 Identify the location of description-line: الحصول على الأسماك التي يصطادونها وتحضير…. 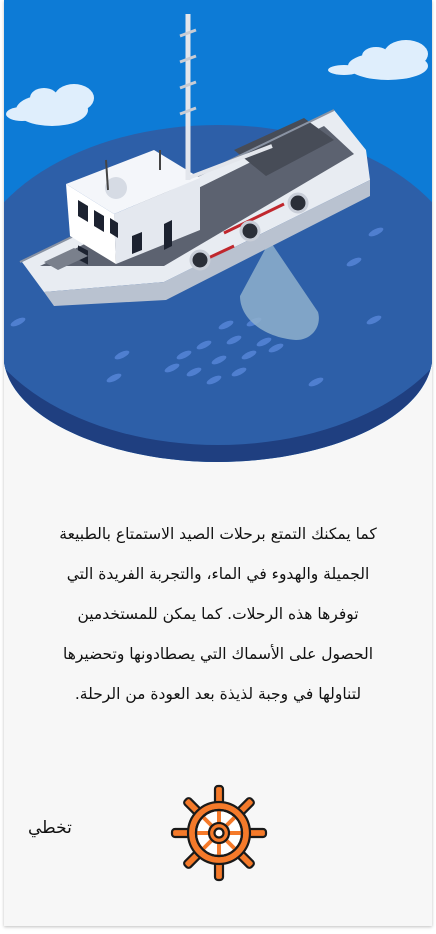
(218, 654).